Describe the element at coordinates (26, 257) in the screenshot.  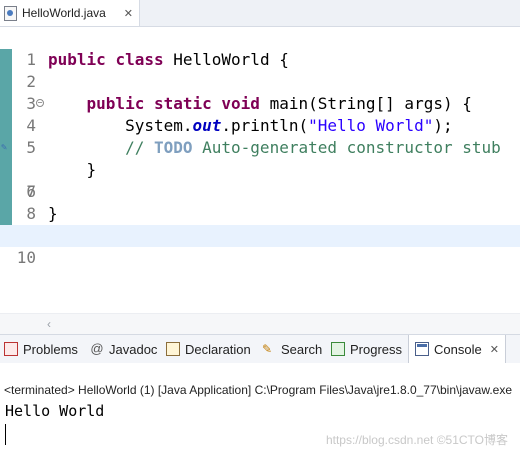
I see `line-number: 10` at that location.